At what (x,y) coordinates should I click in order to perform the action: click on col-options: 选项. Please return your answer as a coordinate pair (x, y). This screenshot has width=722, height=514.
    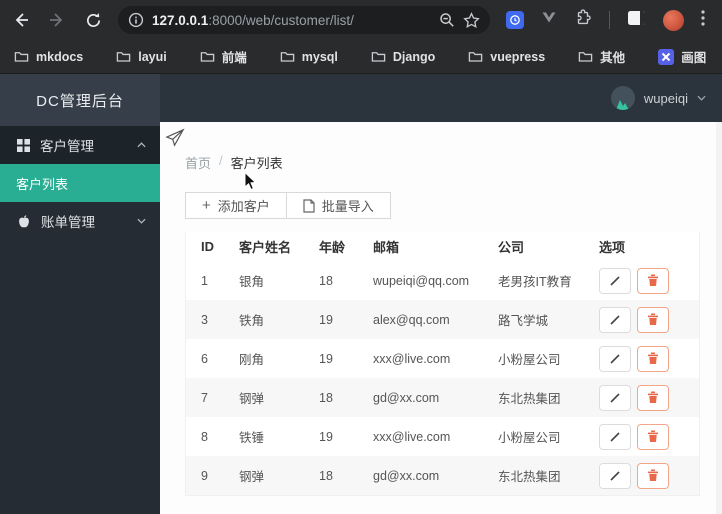
    Looking at the image, I should click on (612, 247).